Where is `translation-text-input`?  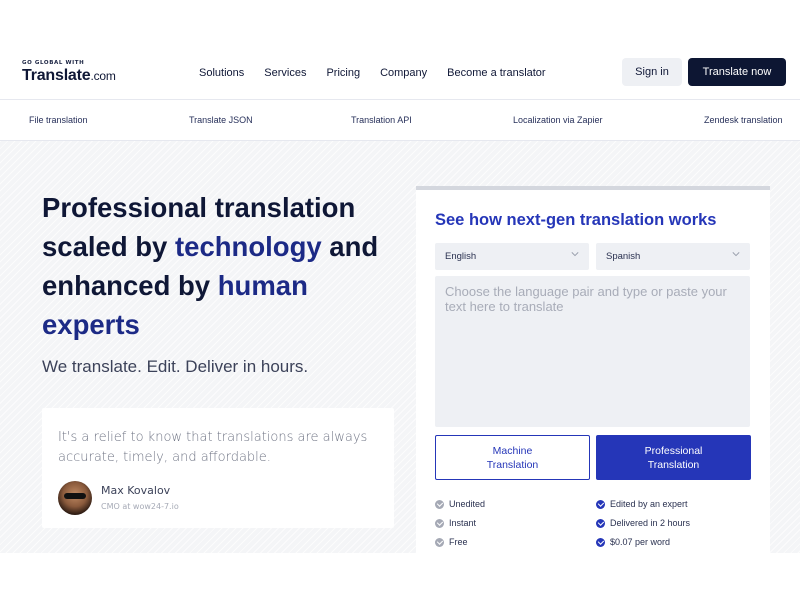
translation-text-input is located at coordinates (592, 351).